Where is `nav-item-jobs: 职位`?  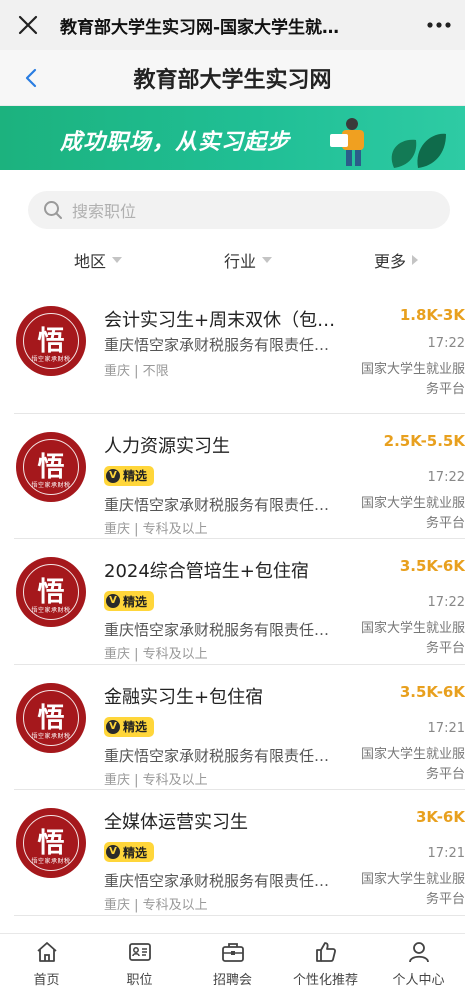 nav-item-jobs: 职位 is located at coordinates (139, 961).